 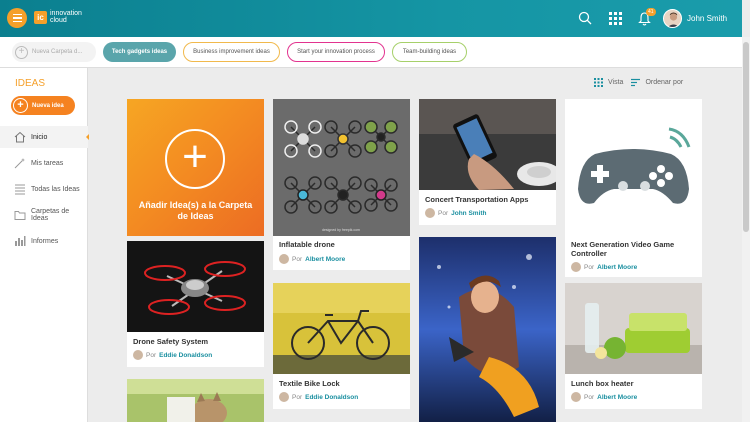 I want to click on gamepad-image, so click(x=633, y=167).